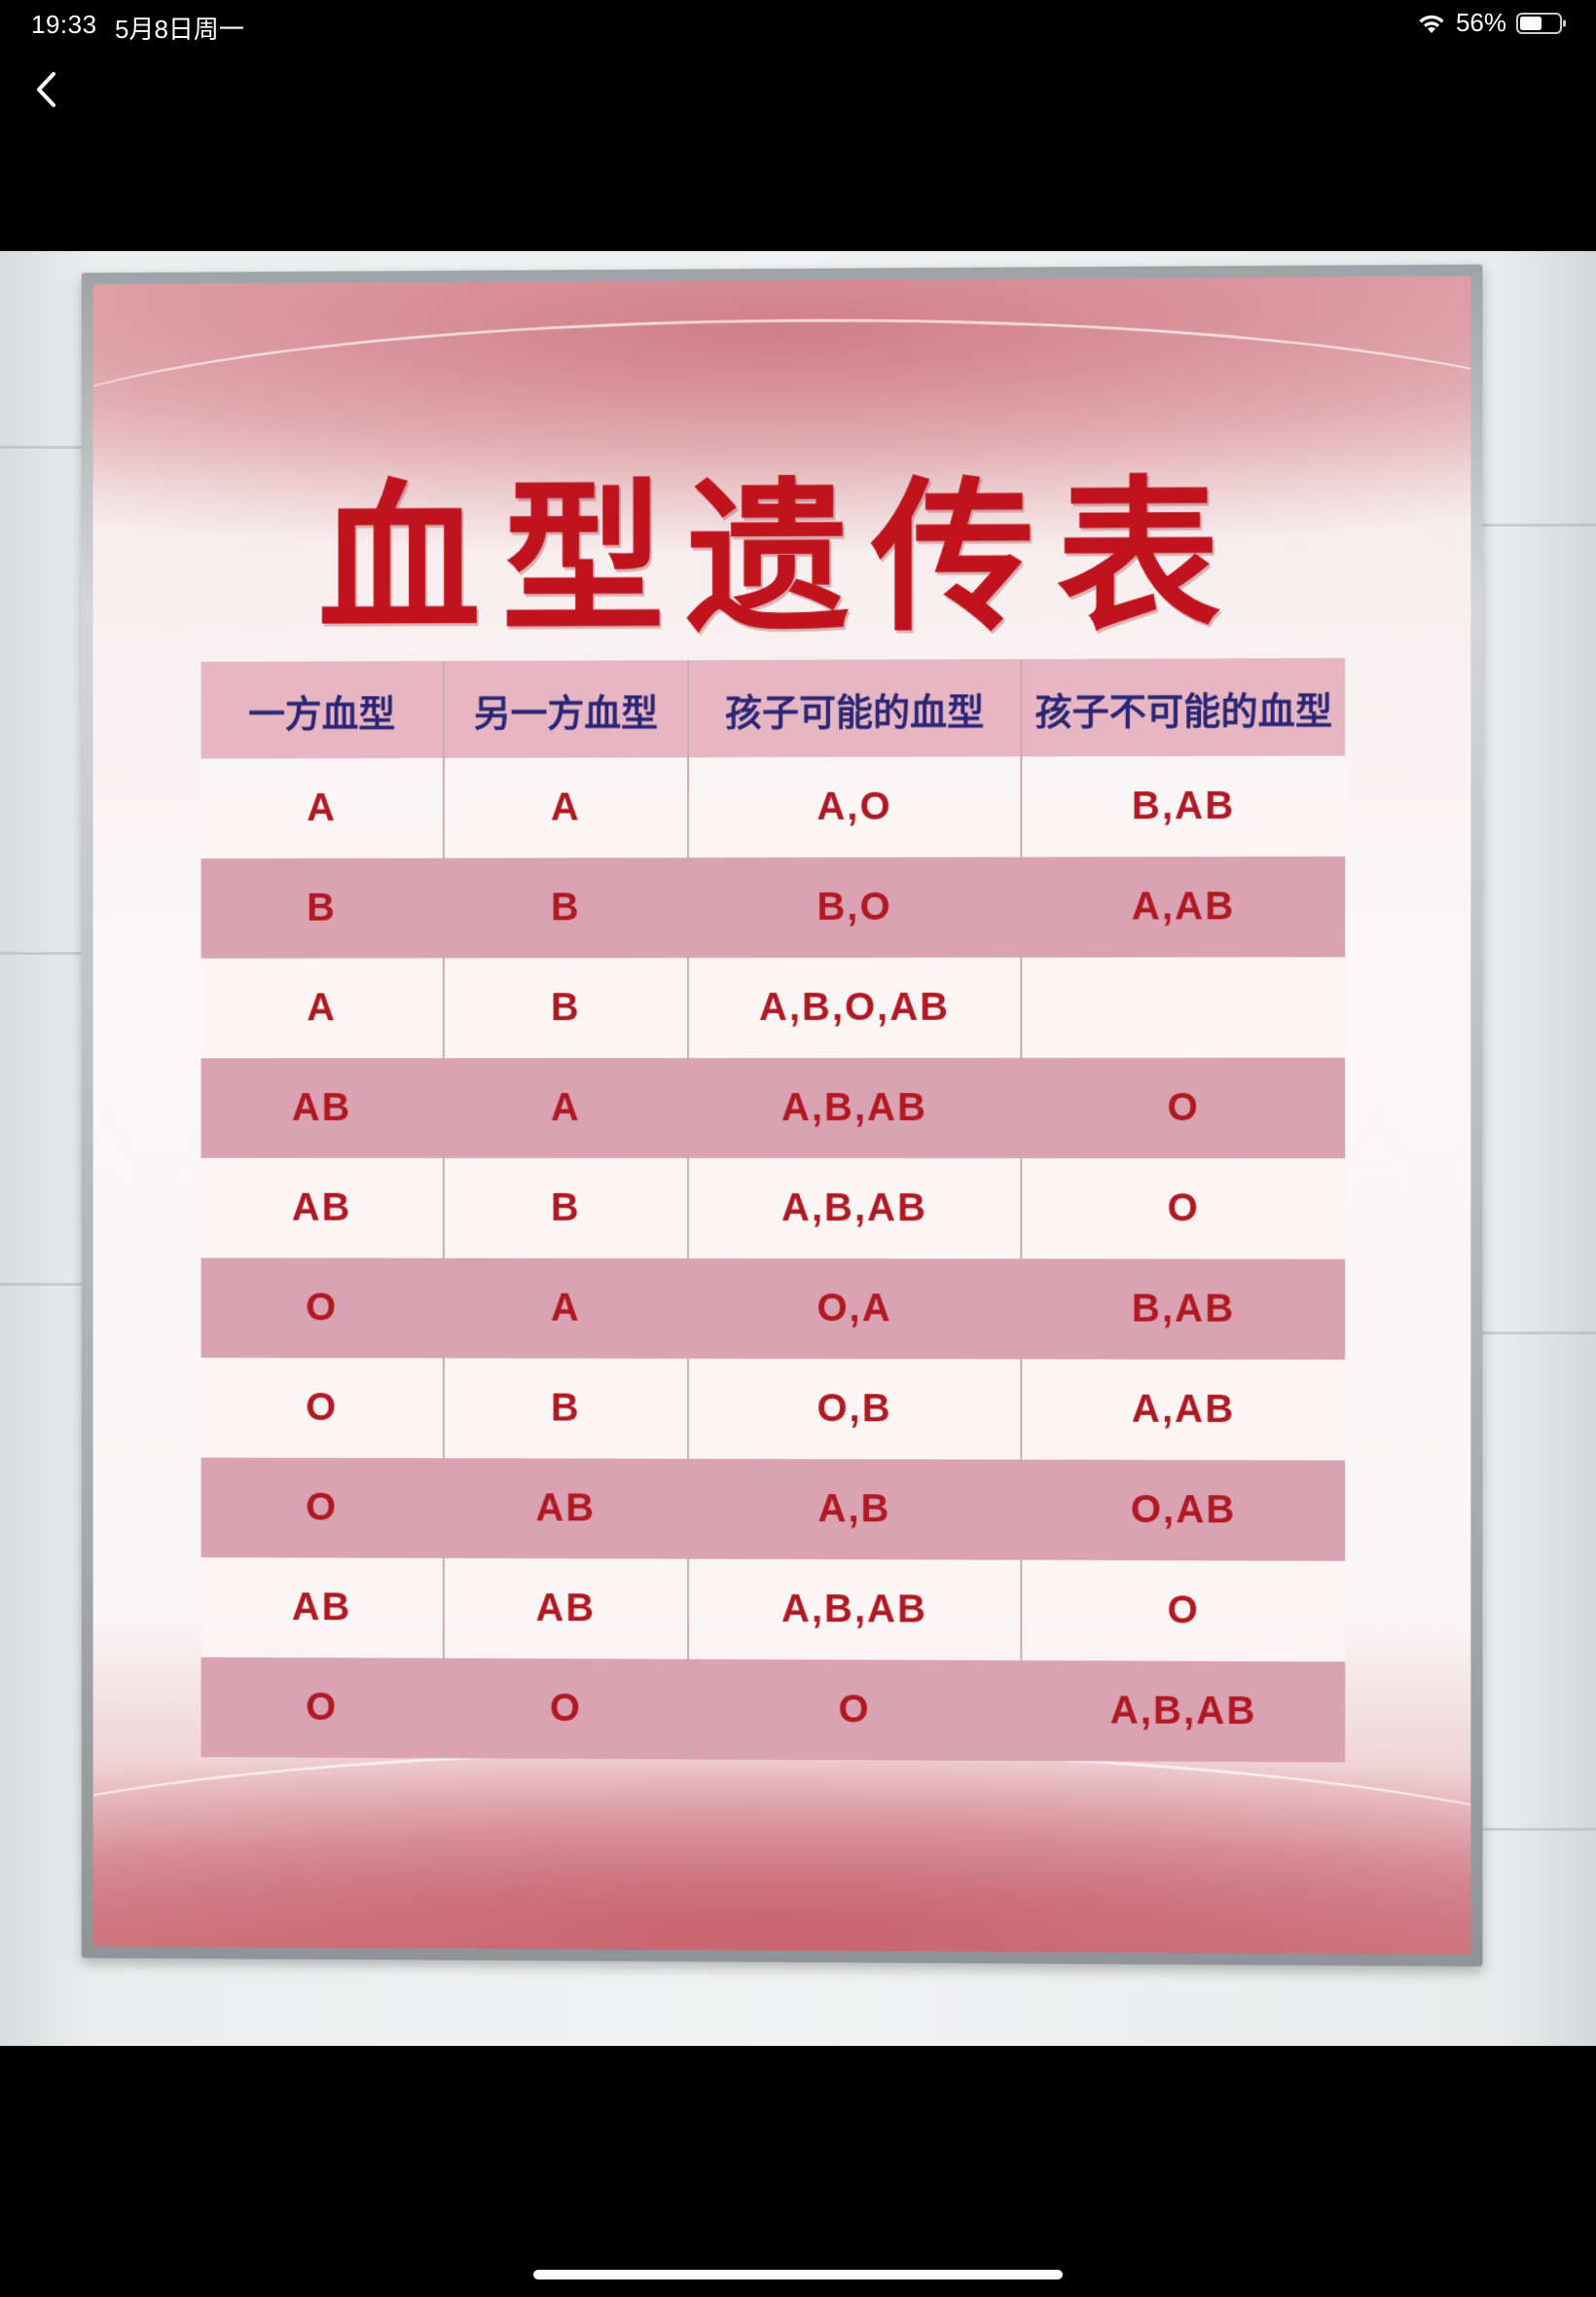  I want to click on table-row: B B B,O A,AB, so click(773, 907).